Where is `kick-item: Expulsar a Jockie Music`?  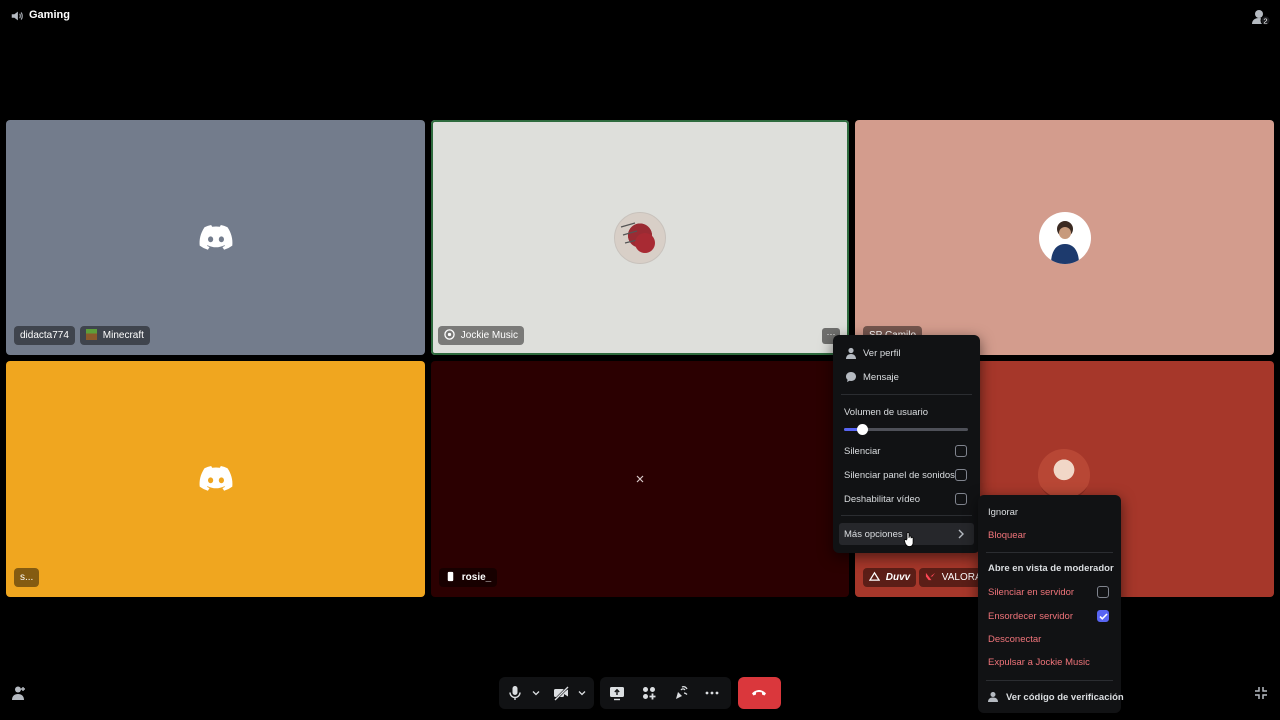
kick-item: Expulsar a Jockie Music is located at coordinates (1039, 662).